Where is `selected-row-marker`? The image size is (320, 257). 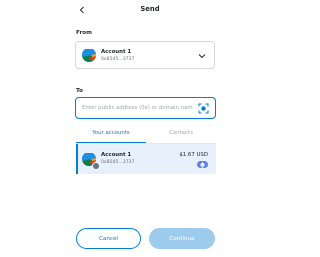
selected-row-marker is located at coordinates (77, 159).